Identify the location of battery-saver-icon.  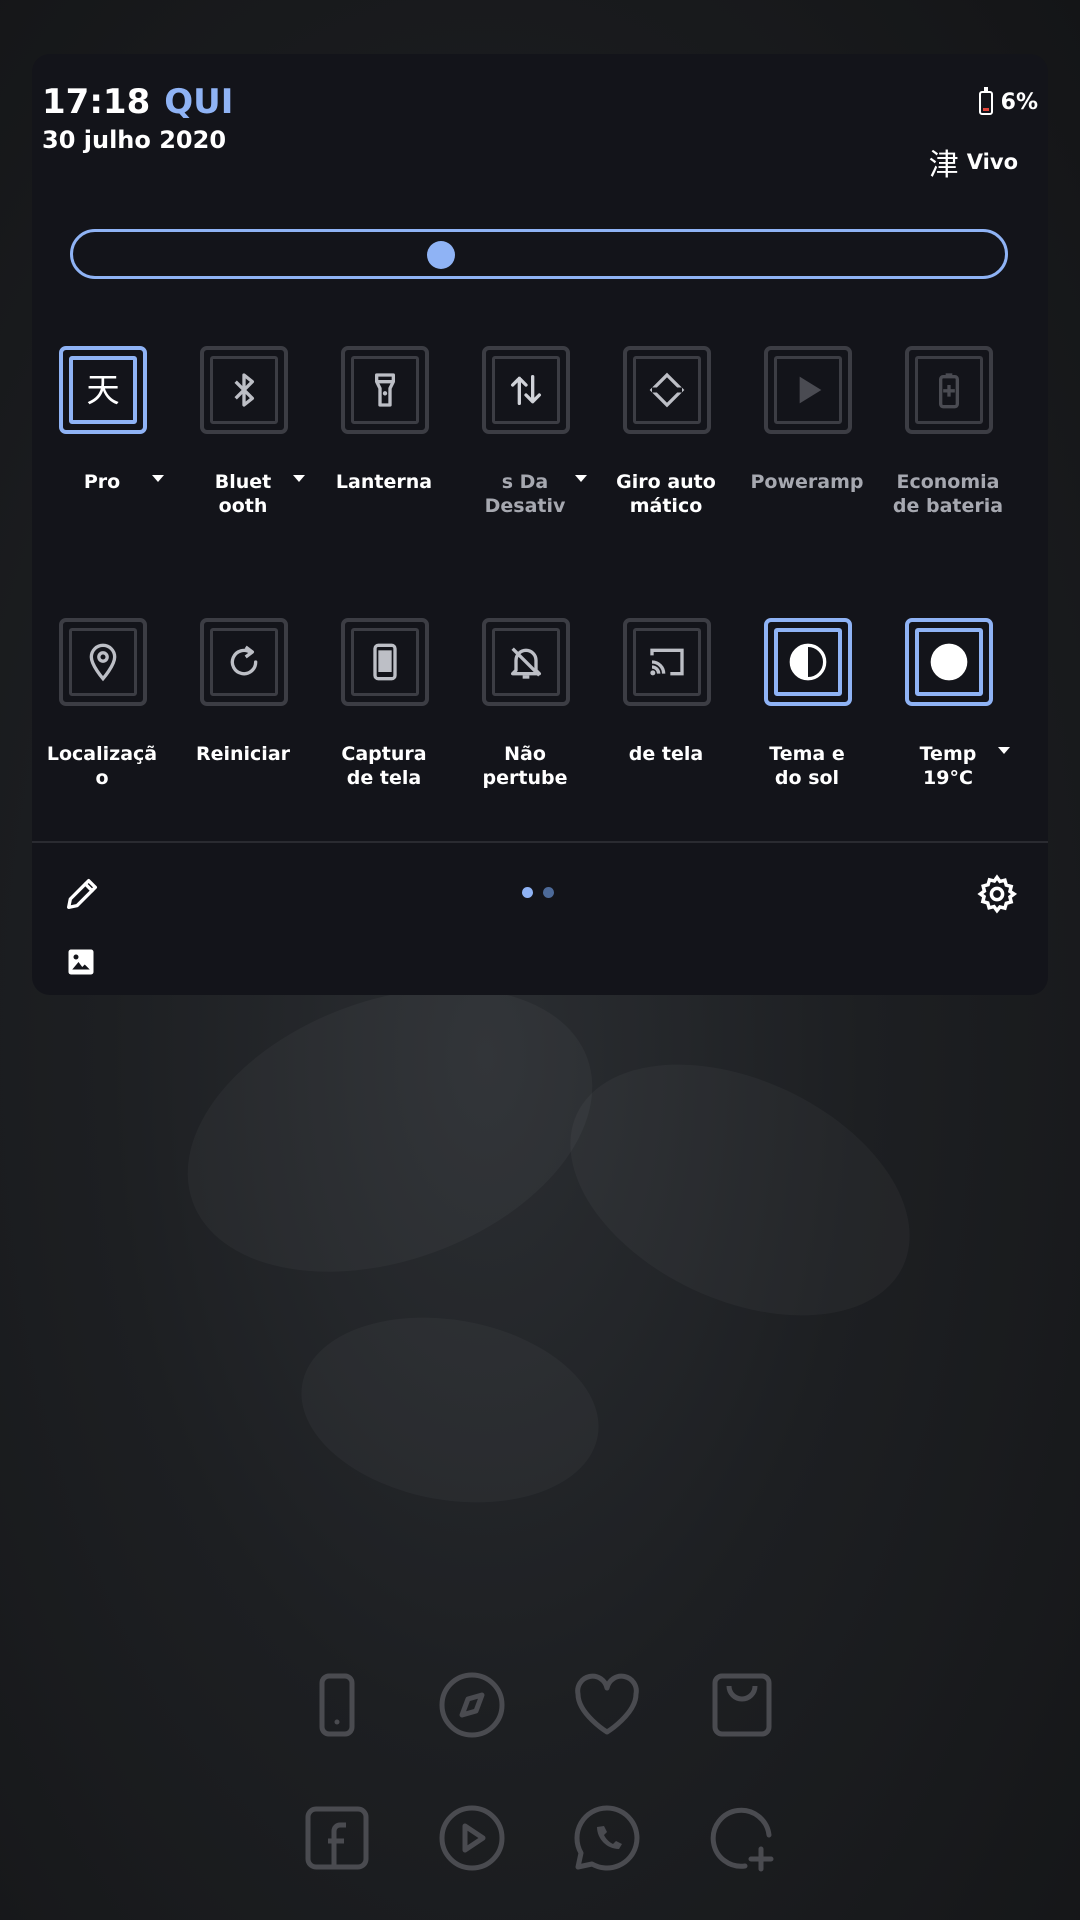
(949, 391).